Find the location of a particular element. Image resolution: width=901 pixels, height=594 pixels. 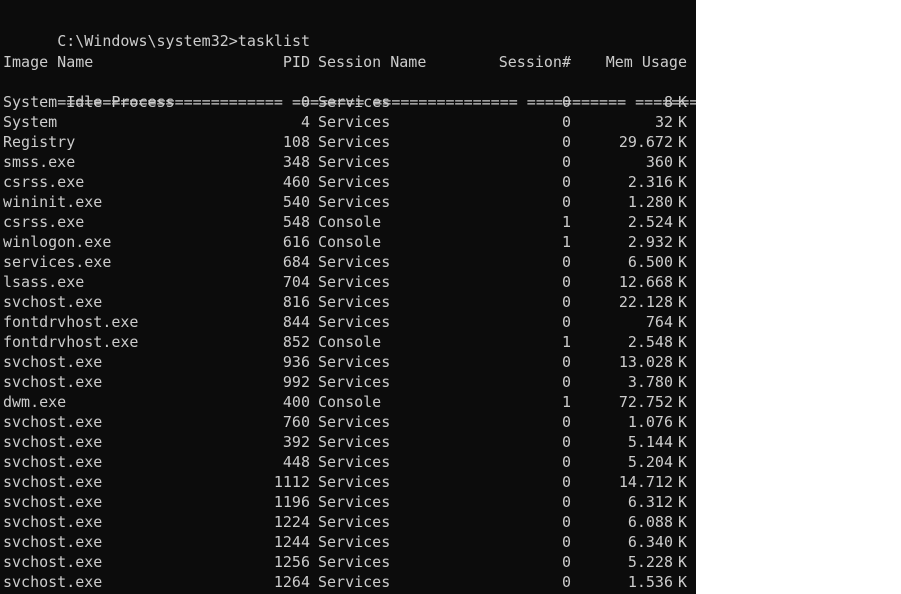

process-pid: 704 is located at coordinates (296, 282).